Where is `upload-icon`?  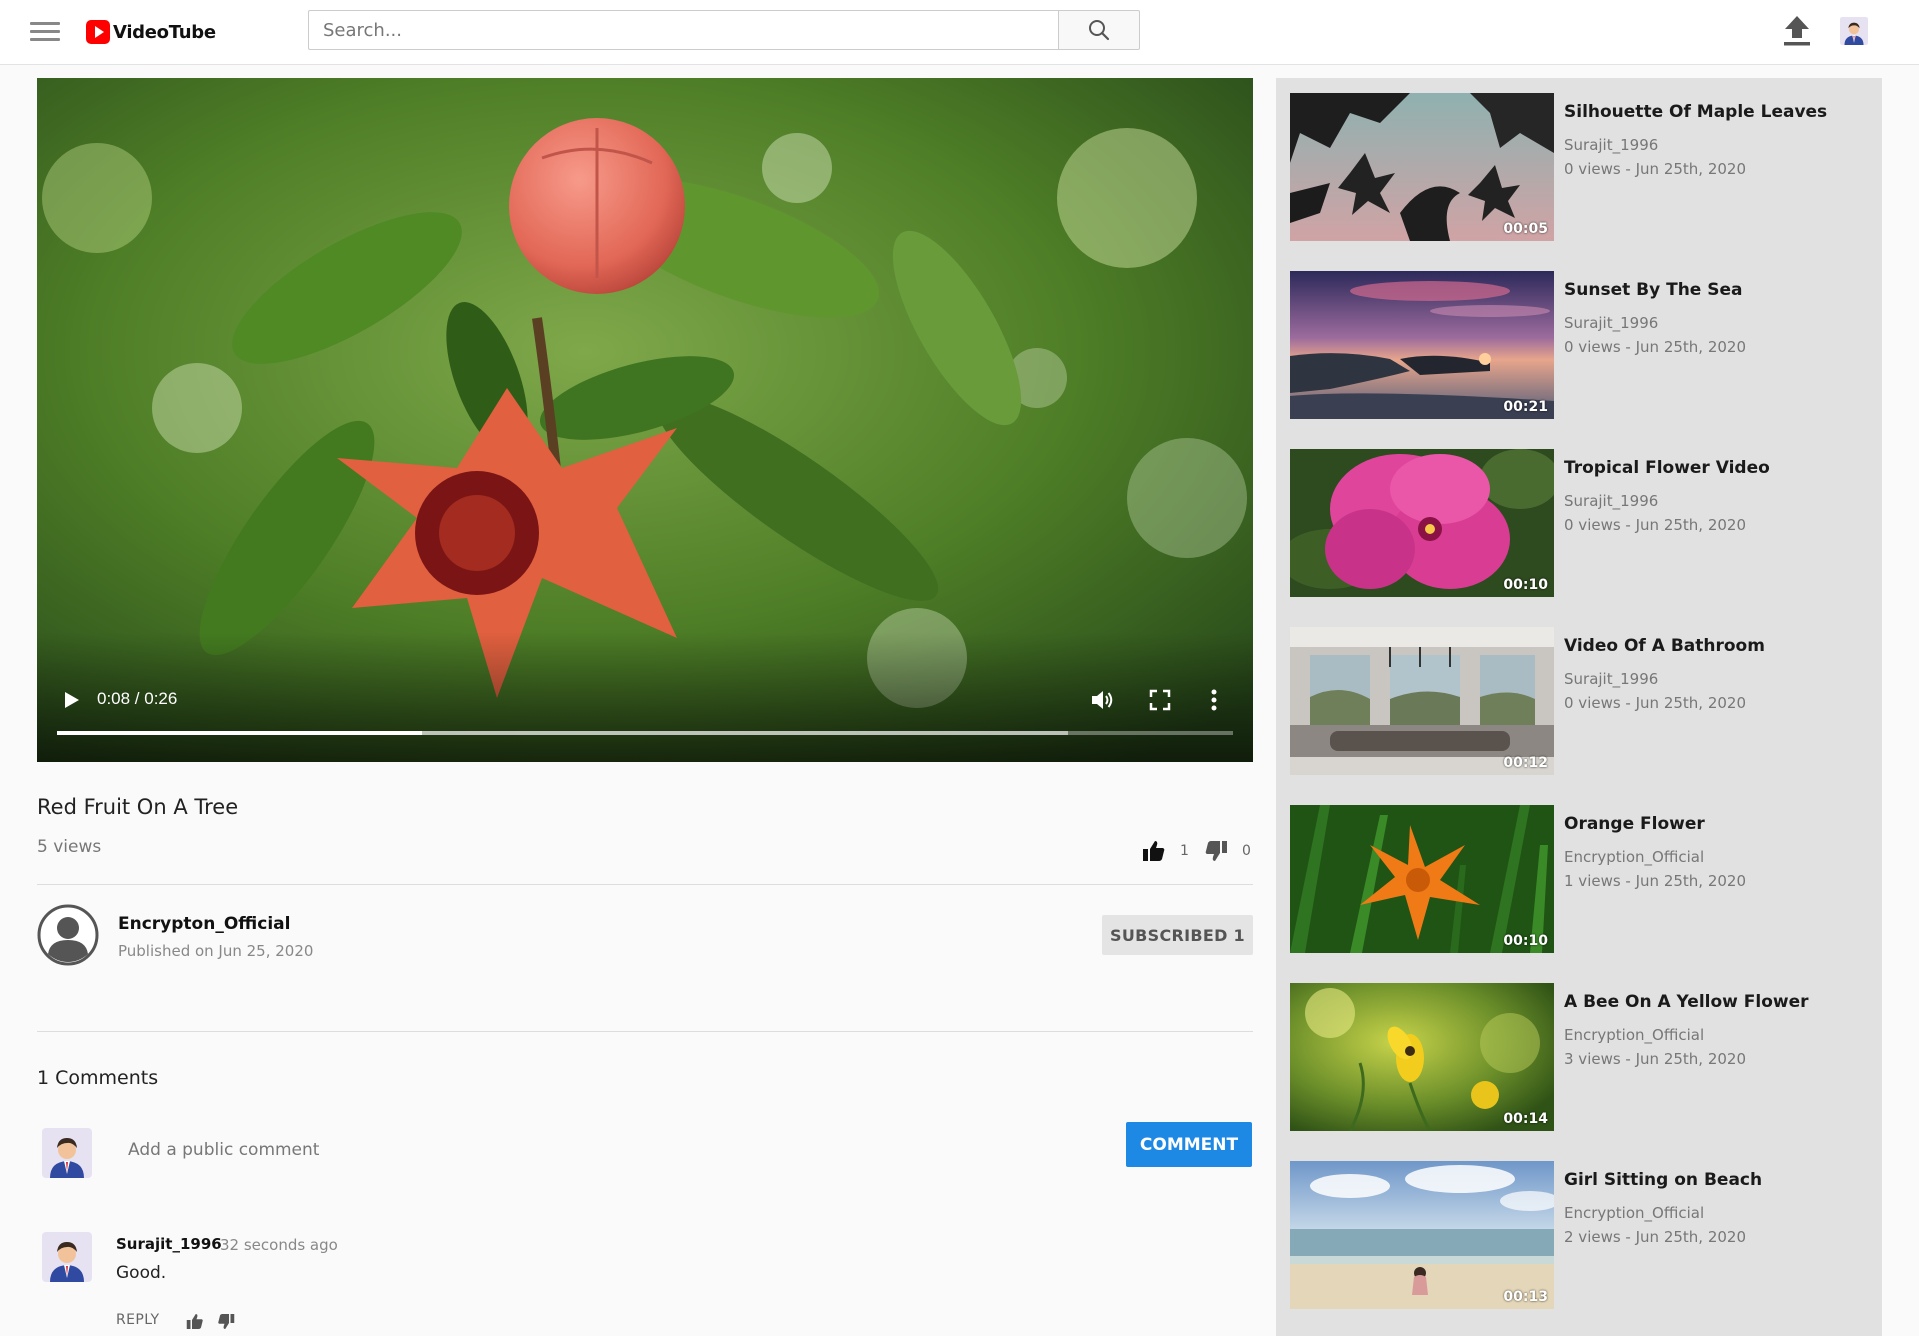 upload-icon is located at coordinates (1797, 31).